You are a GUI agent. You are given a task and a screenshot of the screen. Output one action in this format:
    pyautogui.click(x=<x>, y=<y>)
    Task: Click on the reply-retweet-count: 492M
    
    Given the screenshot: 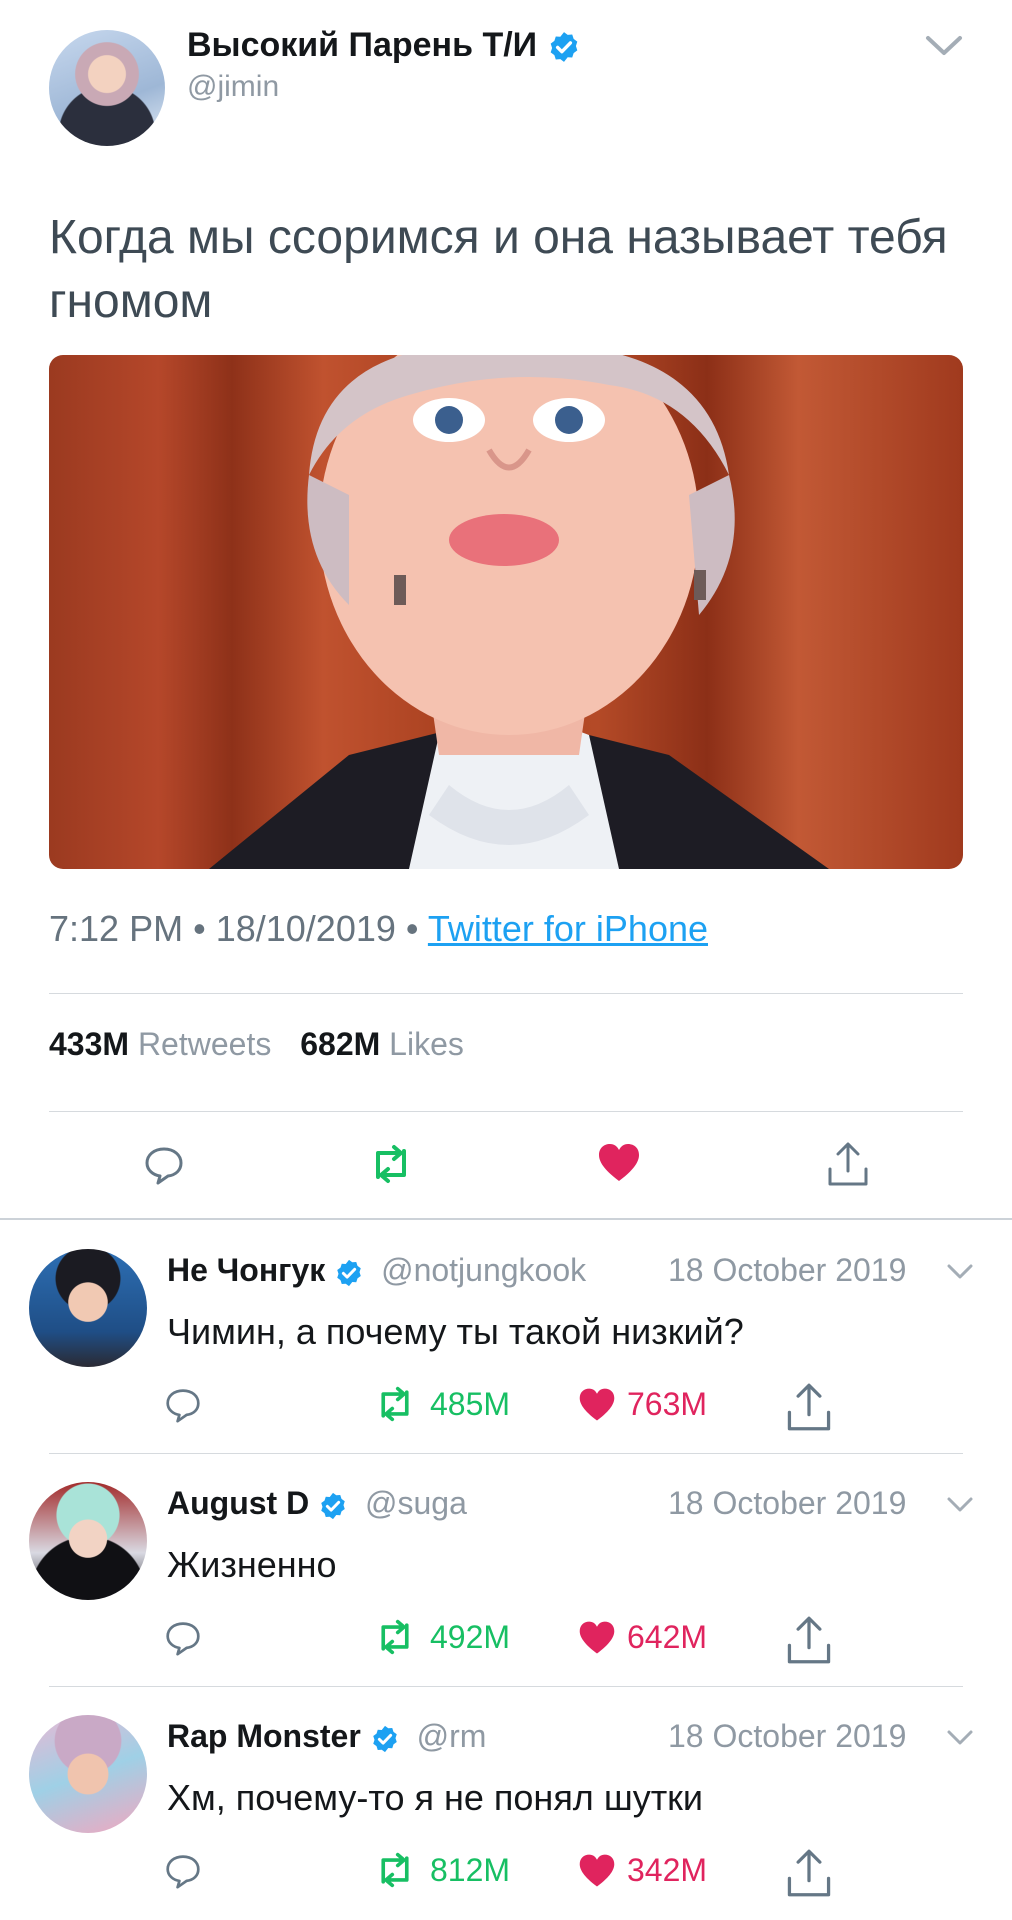 What is the action you would take?
    pyautogui.click(x=470, y=1637)
    